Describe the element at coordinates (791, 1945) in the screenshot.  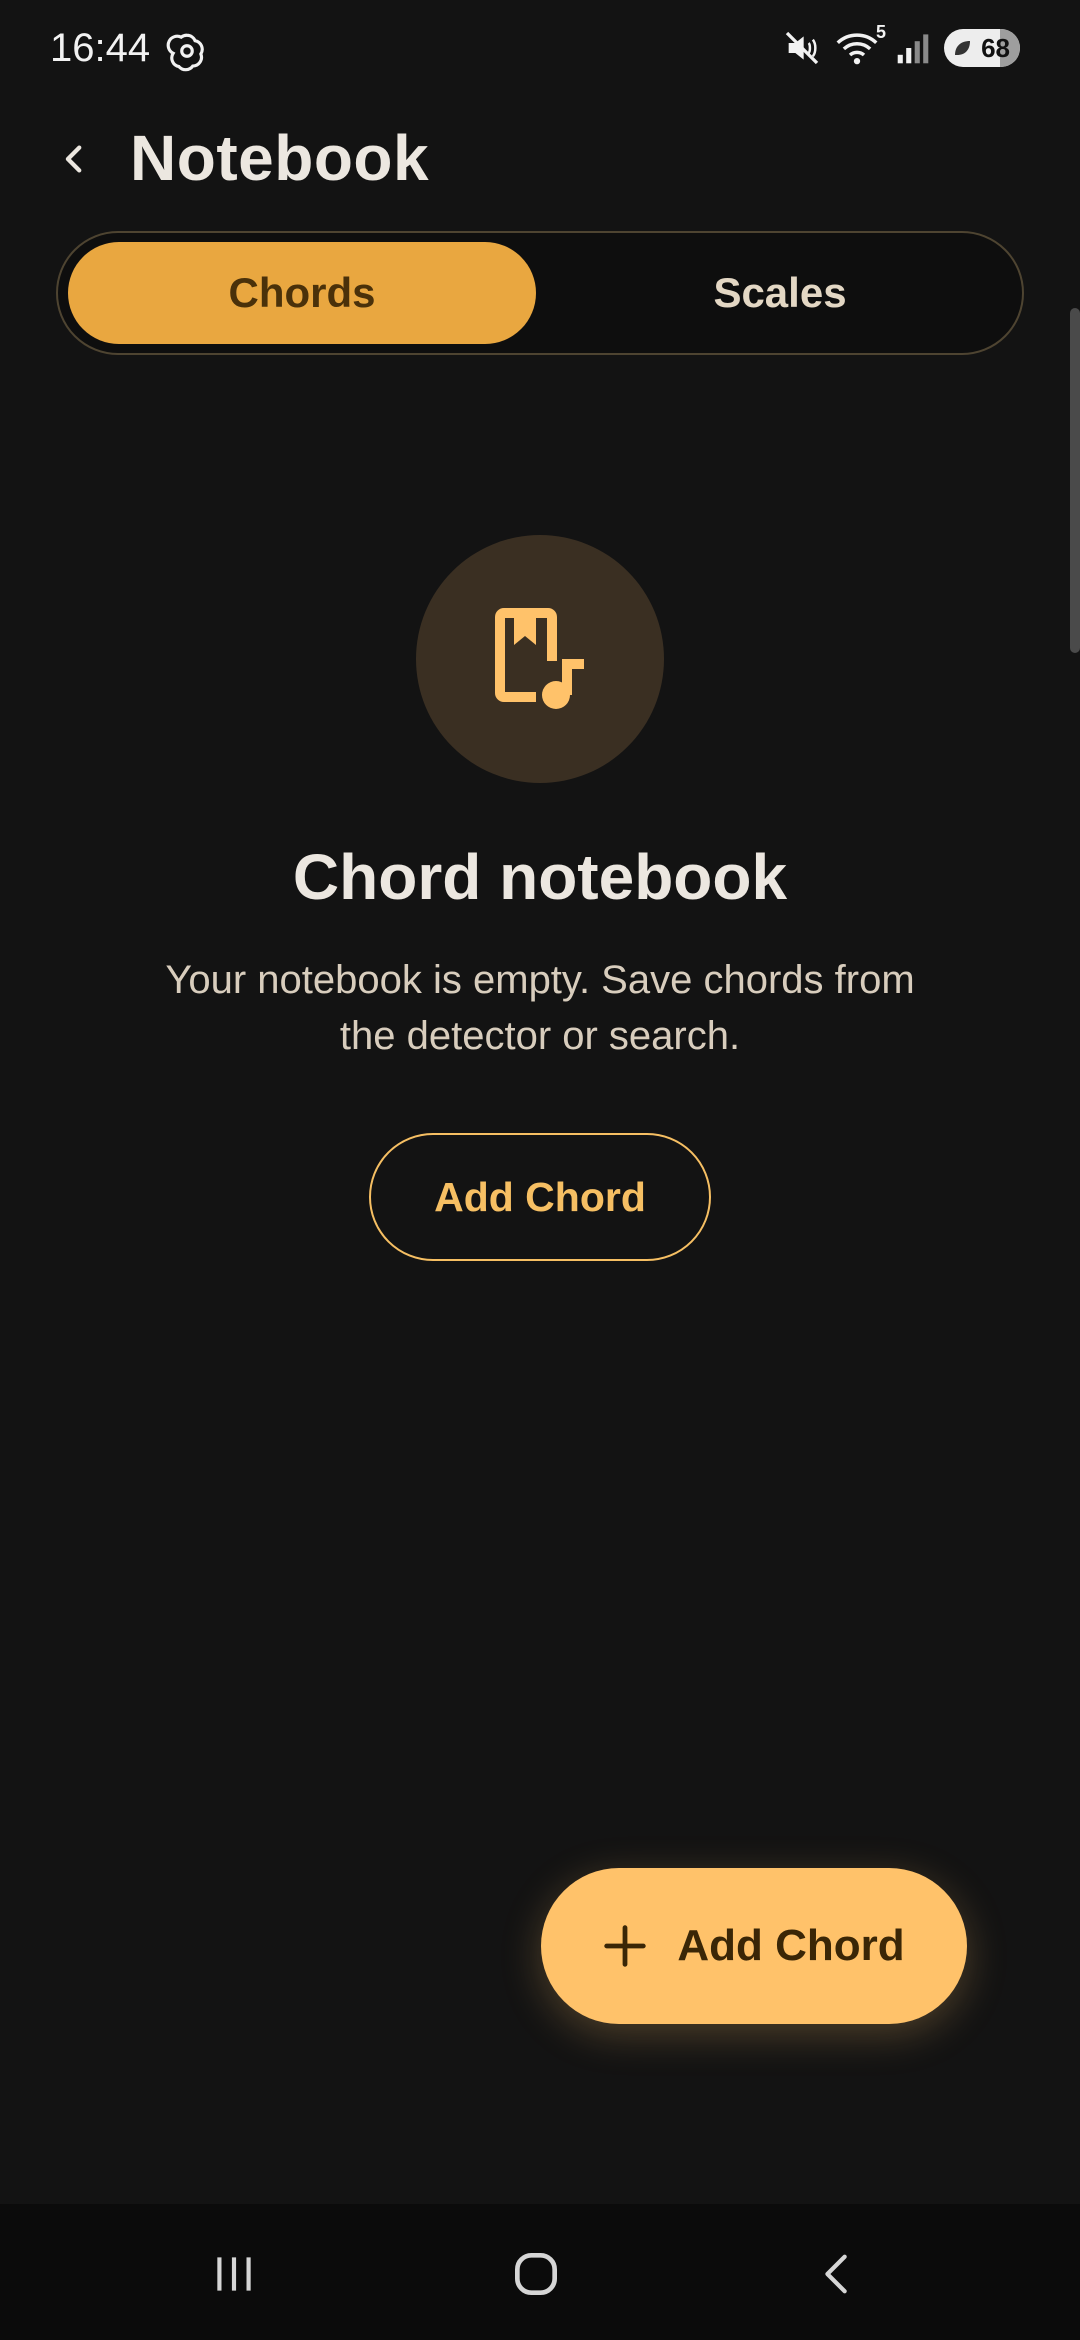
I see `fab-label: Add Chord` at that location.